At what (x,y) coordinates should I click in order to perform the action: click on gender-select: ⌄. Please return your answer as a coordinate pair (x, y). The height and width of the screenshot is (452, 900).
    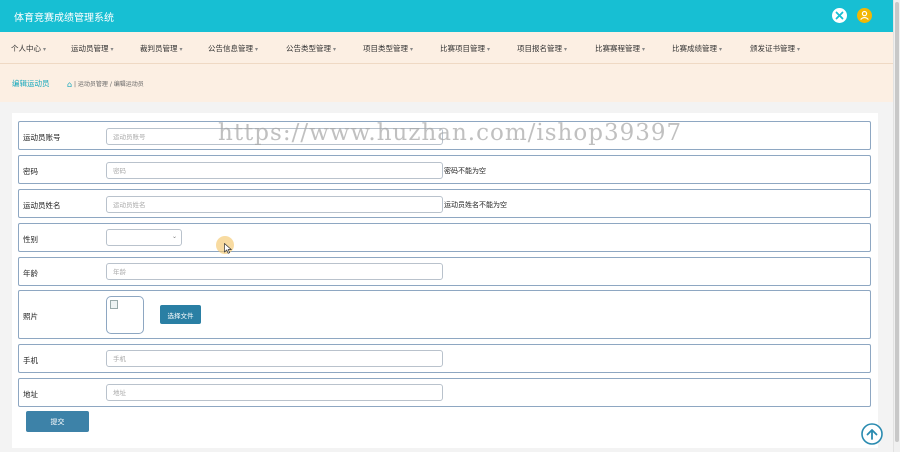
    Looking at the image, I should click on (144, 237).